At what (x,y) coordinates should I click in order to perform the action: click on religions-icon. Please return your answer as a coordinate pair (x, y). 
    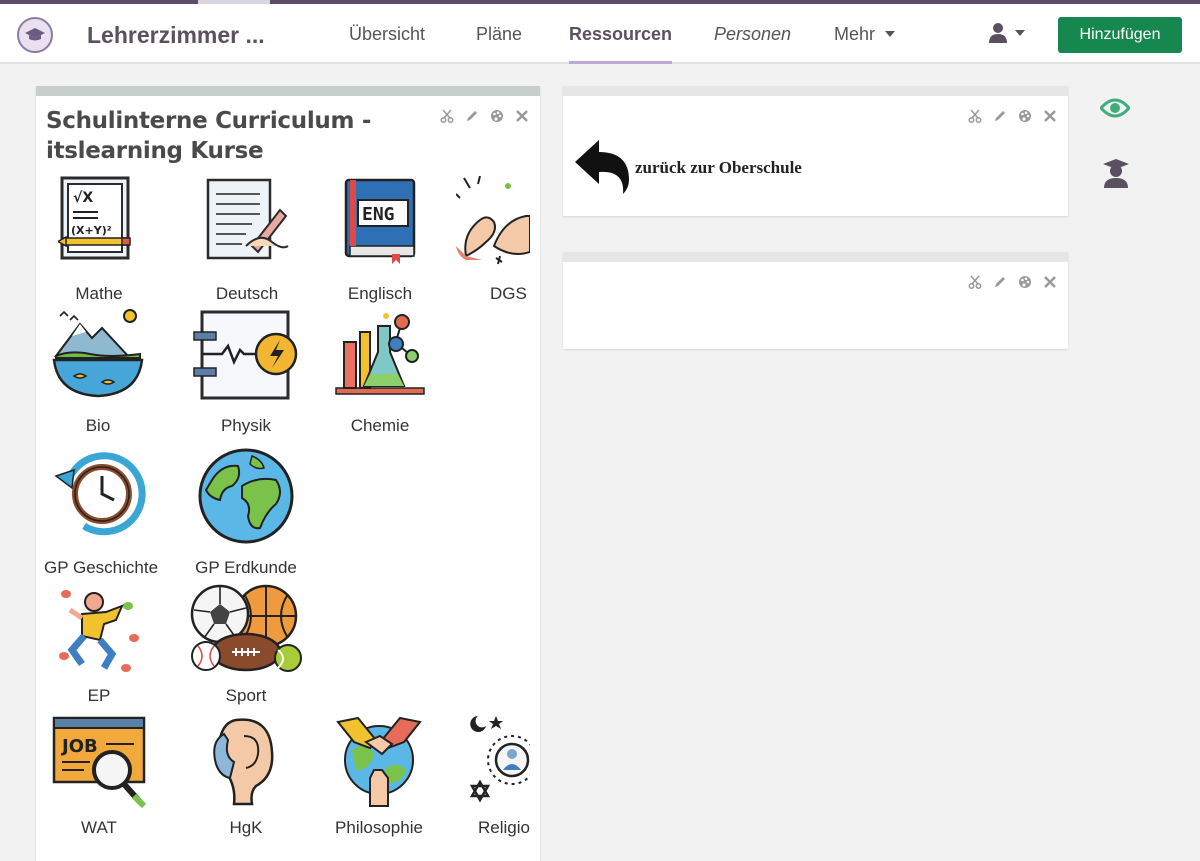
    Looking at the image, I should click on (495, 760).